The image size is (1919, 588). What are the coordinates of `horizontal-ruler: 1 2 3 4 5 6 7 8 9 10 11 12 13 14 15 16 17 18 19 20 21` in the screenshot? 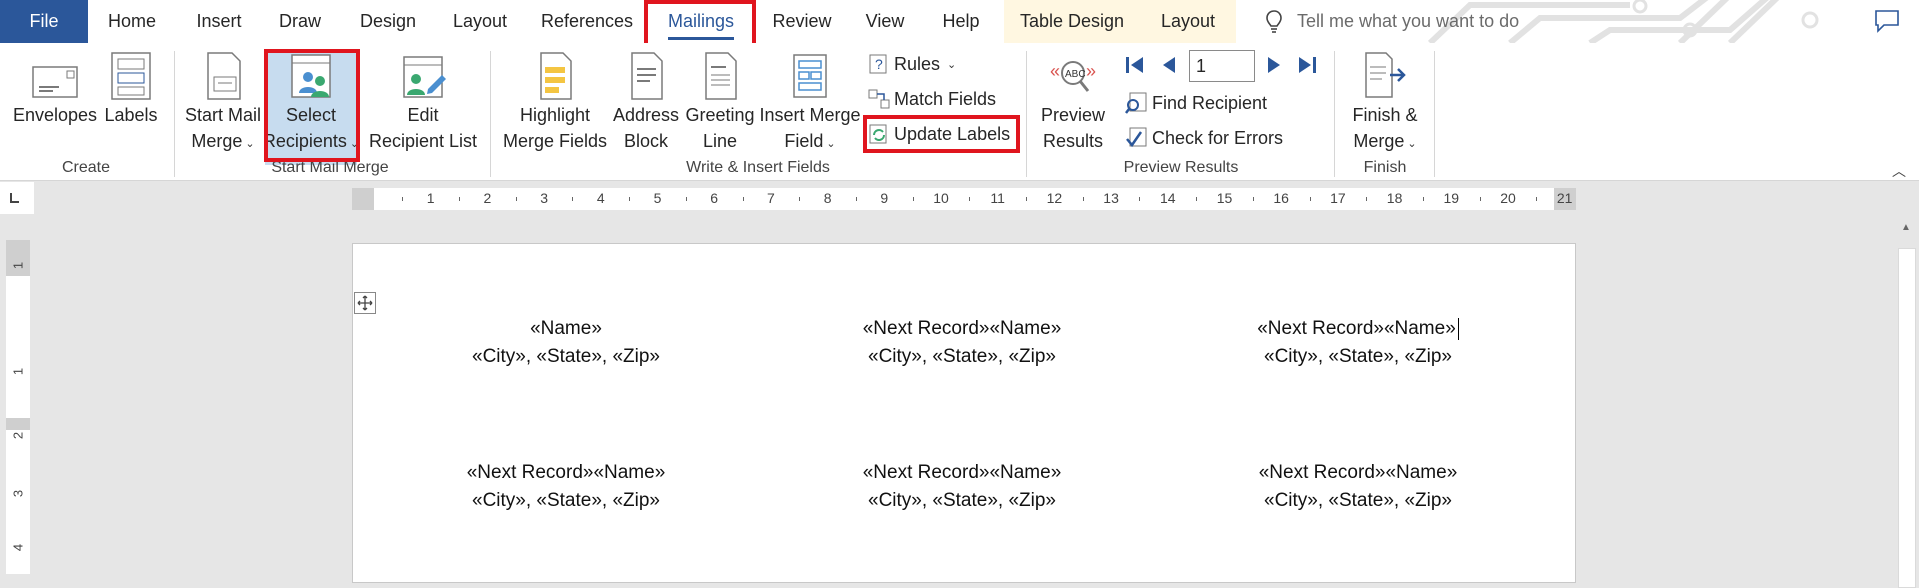 It's located at (964, 199).